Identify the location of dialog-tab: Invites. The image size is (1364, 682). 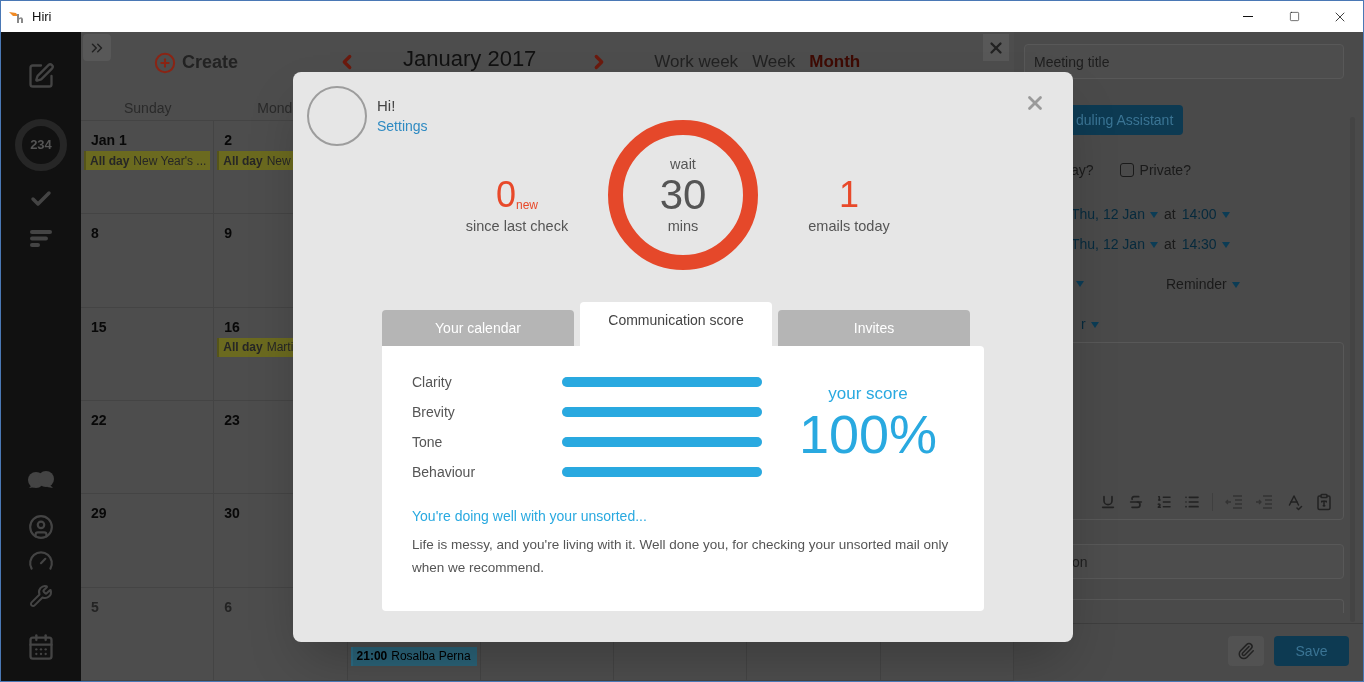
(874, 328).